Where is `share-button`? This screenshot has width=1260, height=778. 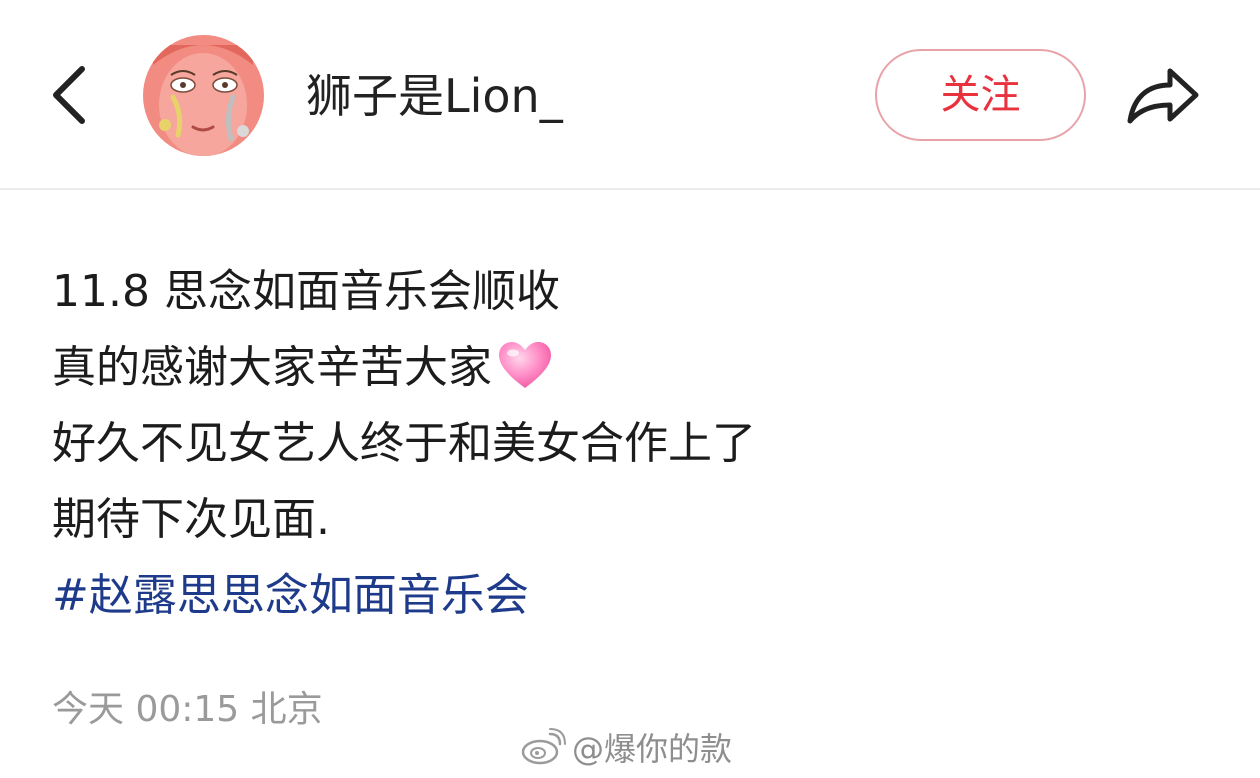 share-button is located at coordinates (1162, 95).